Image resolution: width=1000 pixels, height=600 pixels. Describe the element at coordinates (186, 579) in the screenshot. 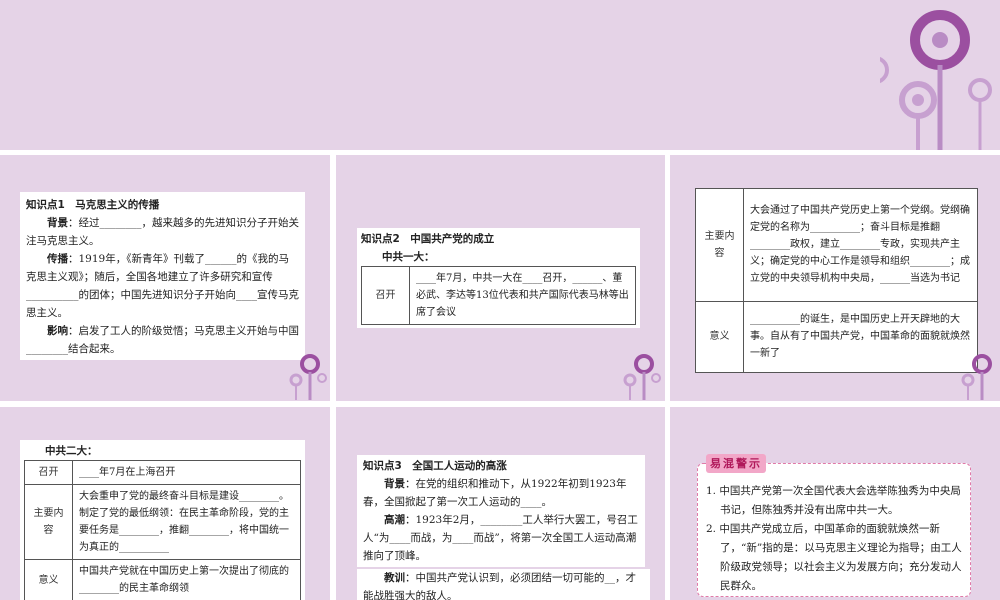

I see `row-text: 中国共产党就在中国历史上第一次提出了彻底的________的民主革命纲领` at that location.